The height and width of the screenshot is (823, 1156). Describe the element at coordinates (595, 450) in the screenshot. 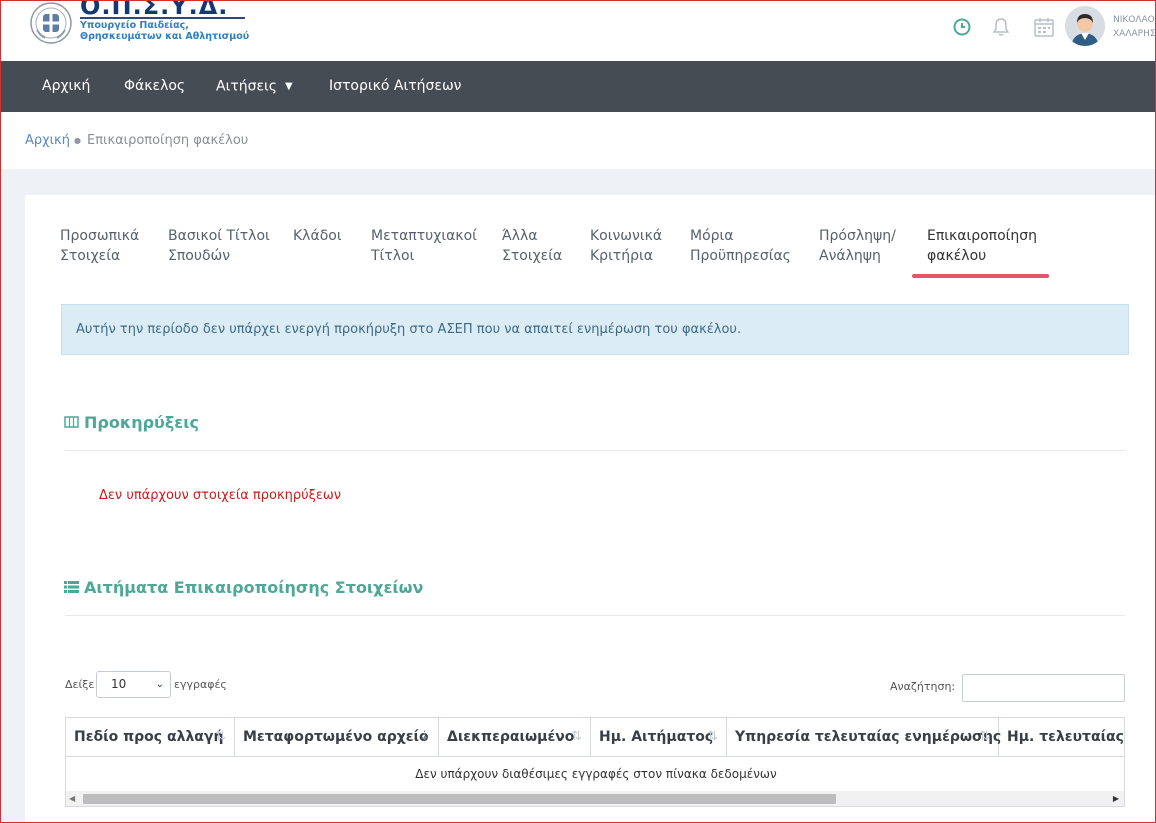

I see `announcements-divider` at that location.